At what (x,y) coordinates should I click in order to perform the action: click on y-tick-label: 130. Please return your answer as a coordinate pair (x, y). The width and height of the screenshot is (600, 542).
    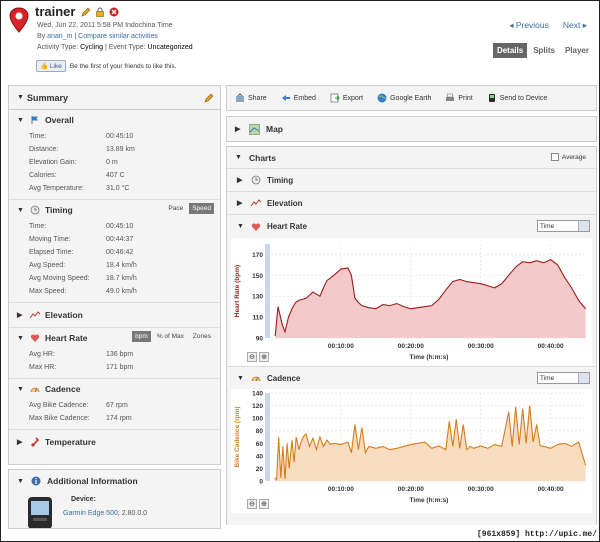
    Looking at the image, I should click on (257, 297).